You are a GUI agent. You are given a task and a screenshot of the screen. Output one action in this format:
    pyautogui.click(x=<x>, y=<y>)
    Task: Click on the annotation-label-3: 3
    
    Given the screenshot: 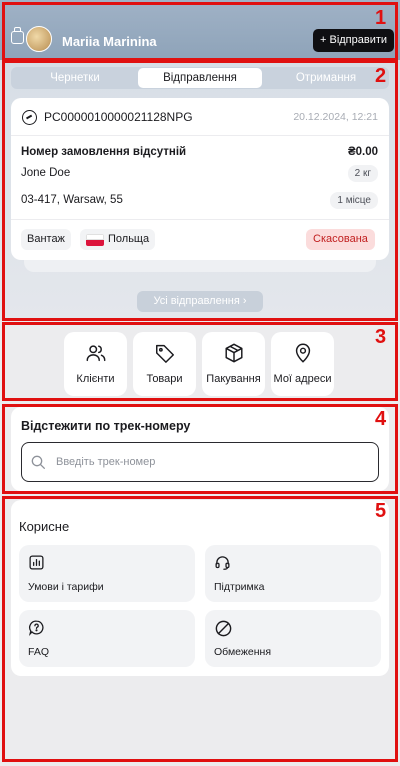 What is the action you would take?
    pyautogui.click(x=381, y=337)
    